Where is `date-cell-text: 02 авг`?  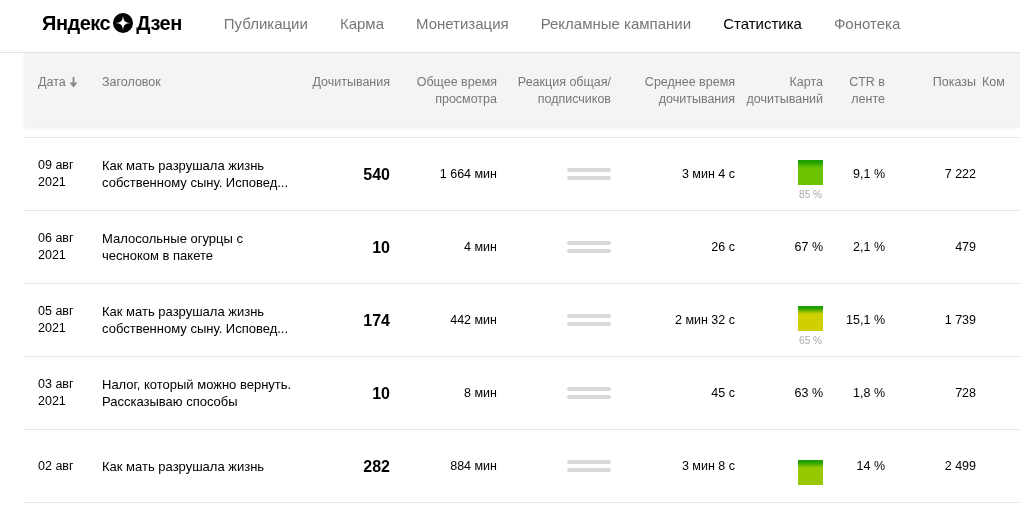 date-cell-text: 02 авг is located at coordinates (56, 466).